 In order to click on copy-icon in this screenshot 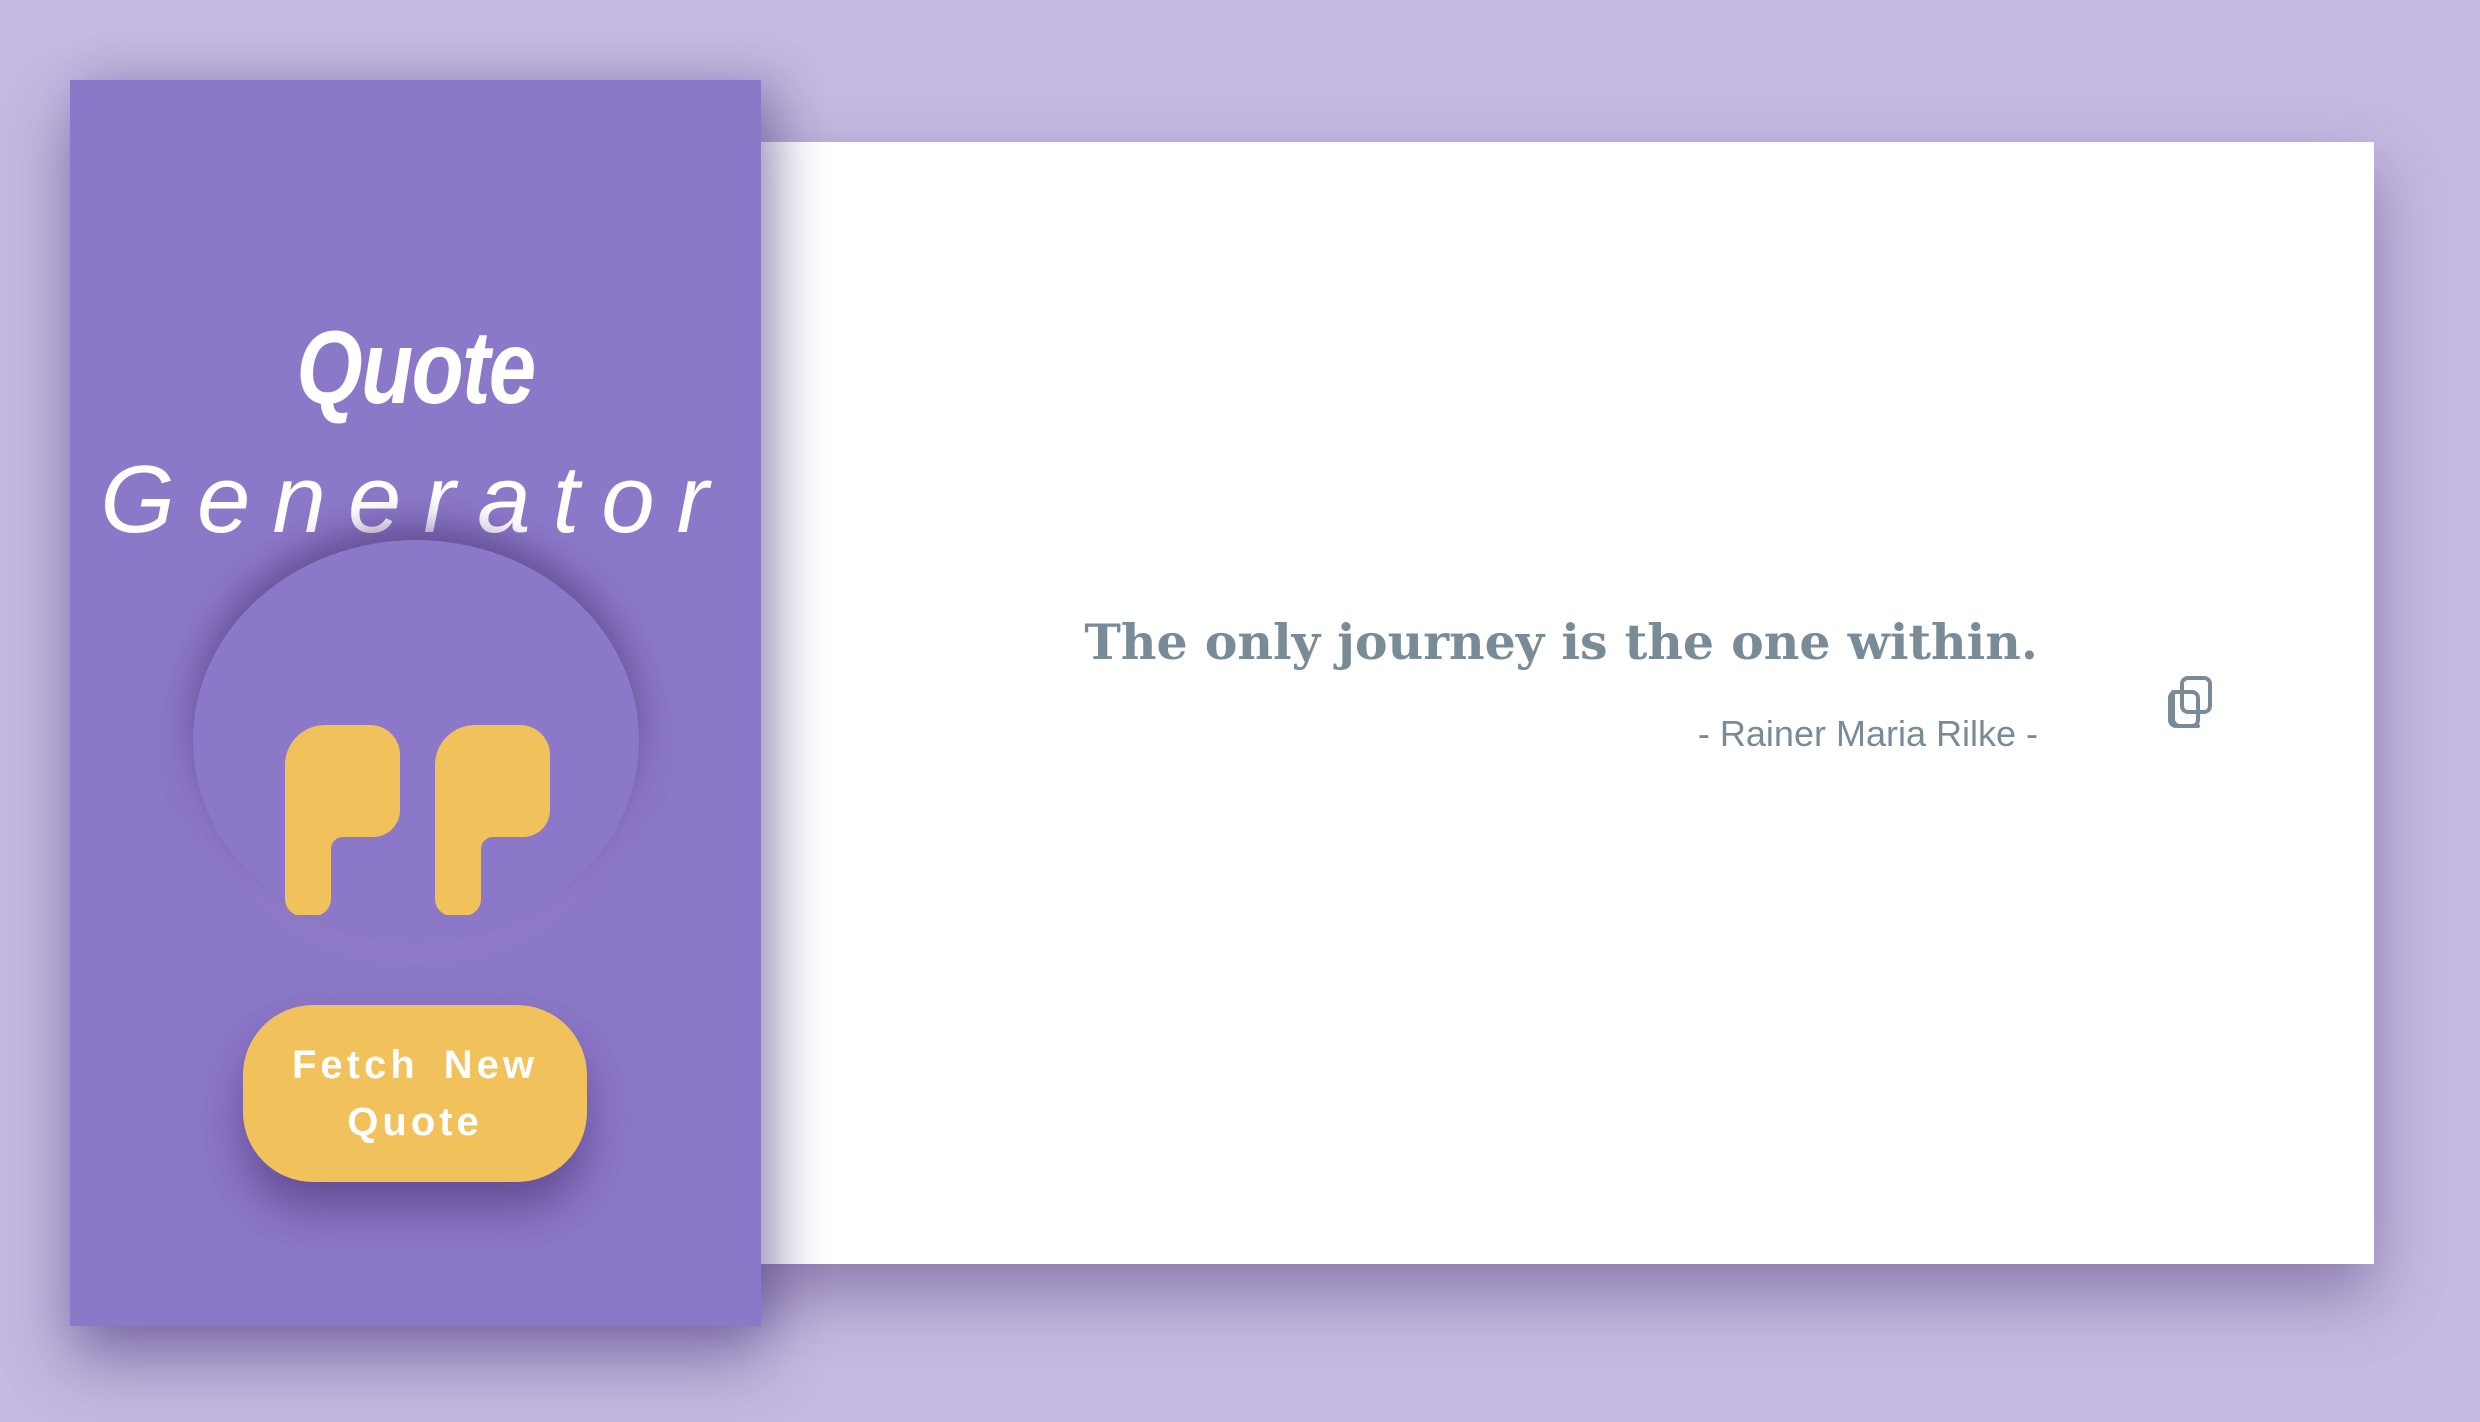, I will do `click(2190, 703)`.